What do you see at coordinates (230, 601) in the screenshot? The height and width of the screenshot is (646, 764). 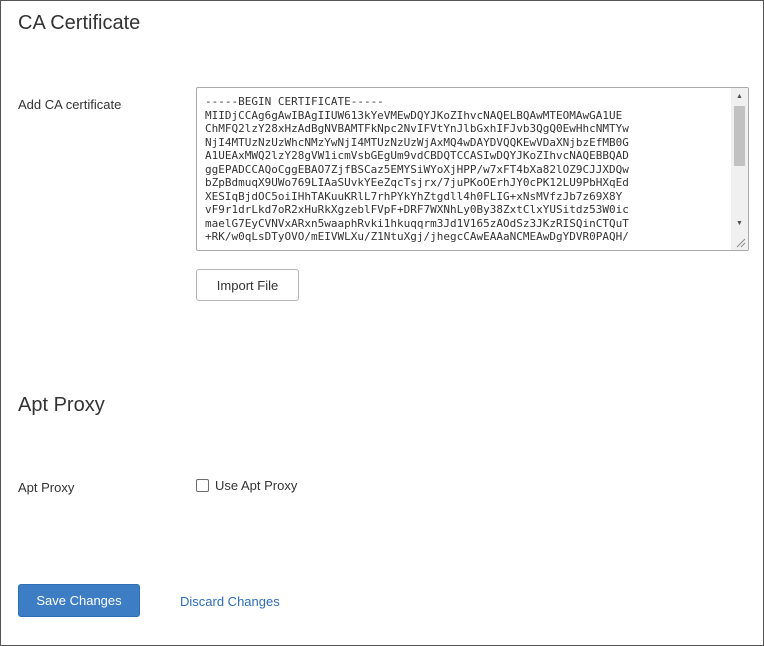 I see `discard-changes-link: Discard Changes` at bounding box center [230, 601].